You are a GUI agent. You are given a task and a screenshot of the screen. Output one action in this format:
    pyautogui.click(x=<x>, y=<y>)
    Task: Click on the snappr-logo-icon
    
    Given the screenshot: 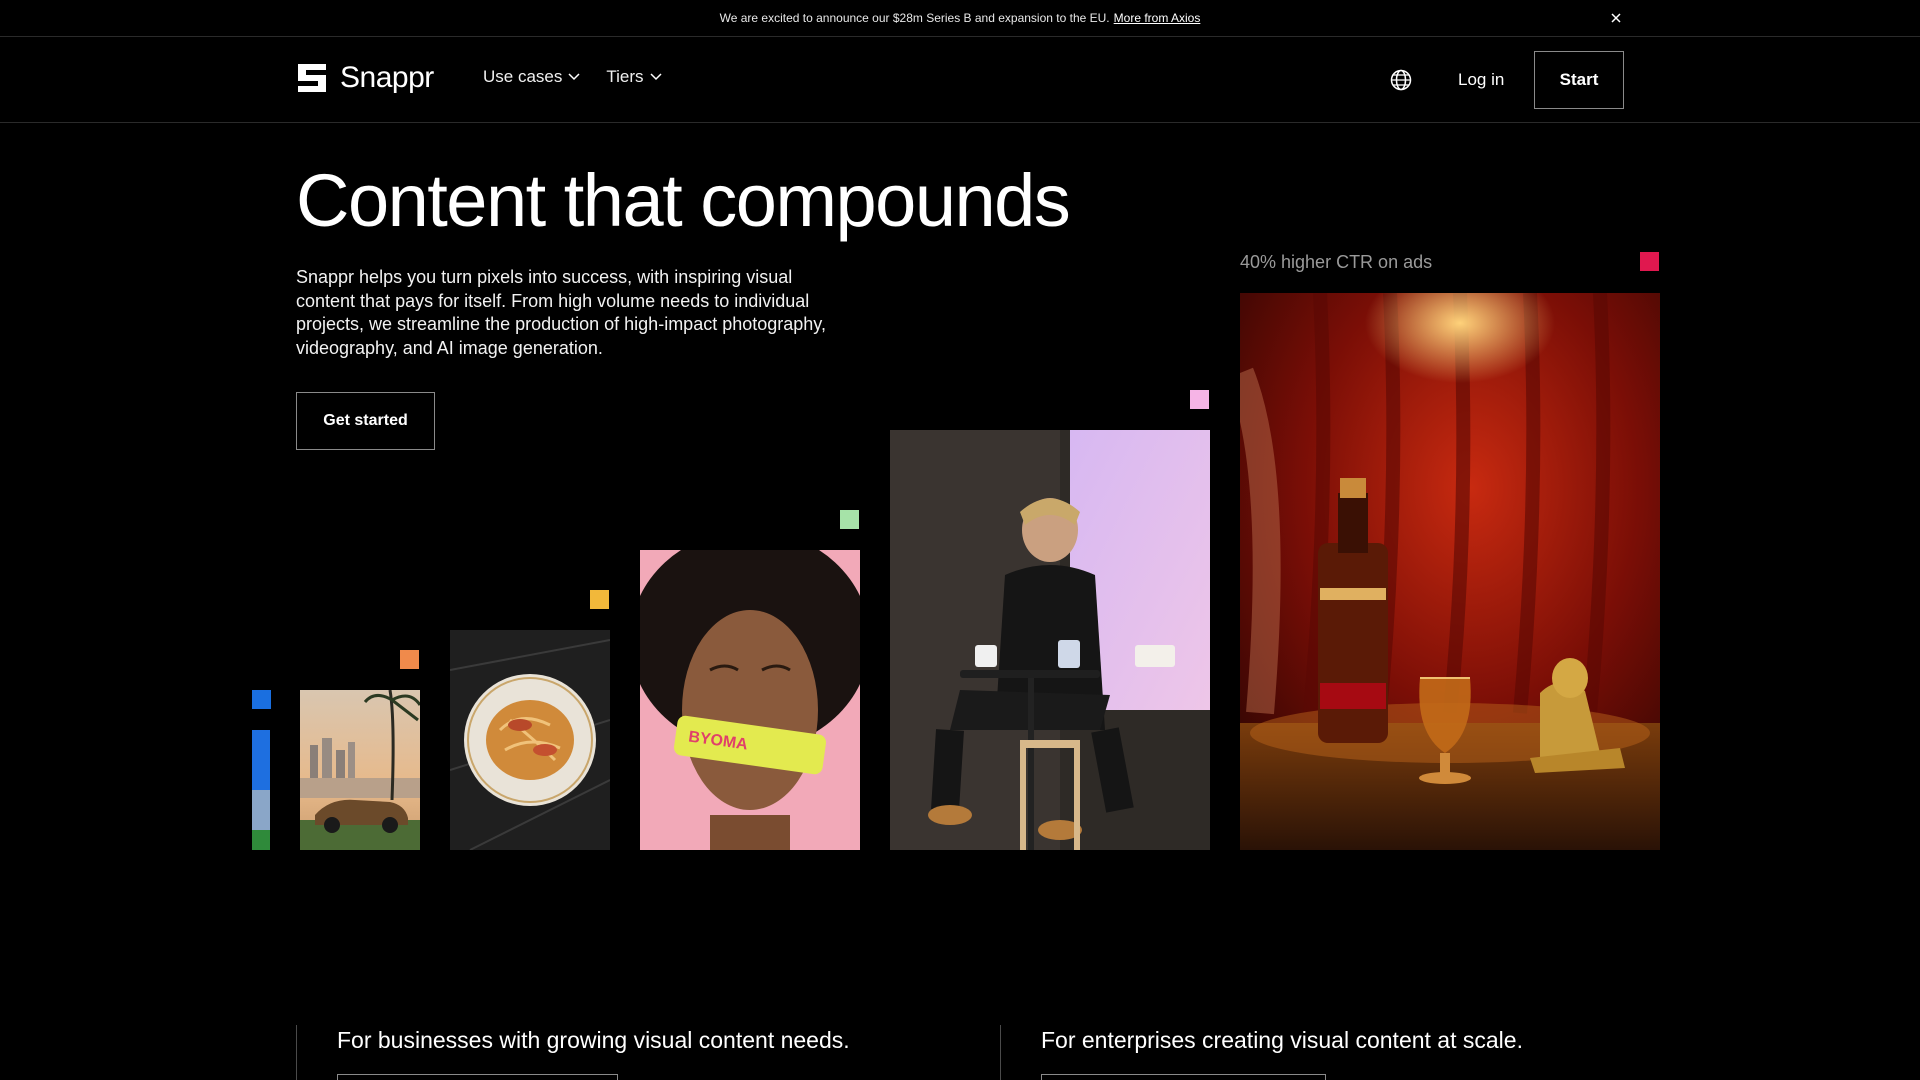 What is the action you would take?
    pyautogui.click(x=312, y=78)
    